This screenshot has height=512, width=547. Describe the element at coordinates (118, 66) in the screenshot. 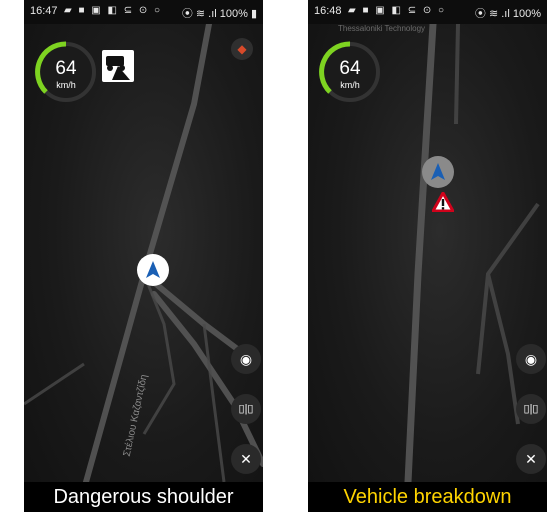

I see `dangerous-shoulder-sign-icon` at that location.